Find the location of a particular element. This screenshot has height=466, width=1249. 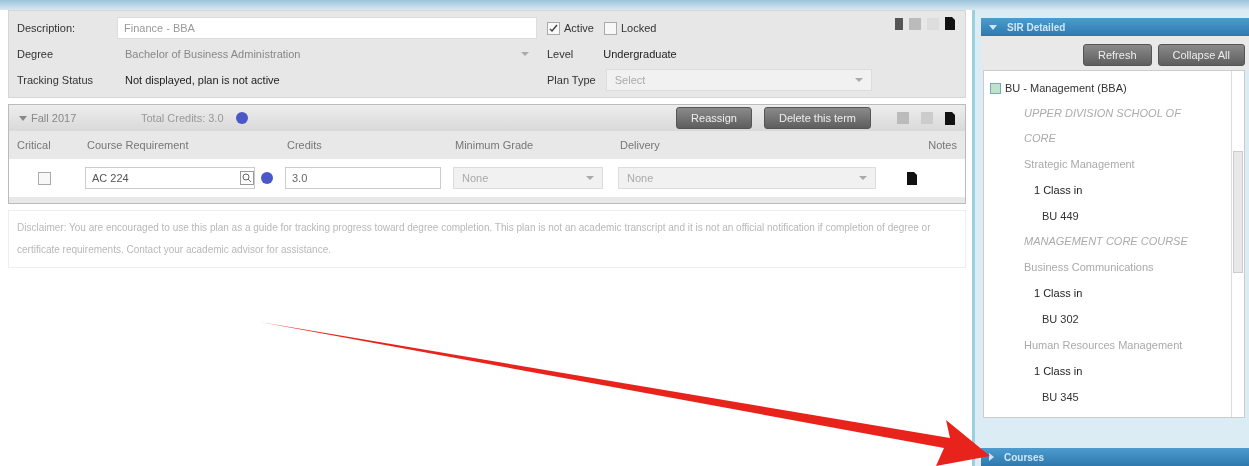

panel-button: Collapse All is located at coordinates (1201, 55).